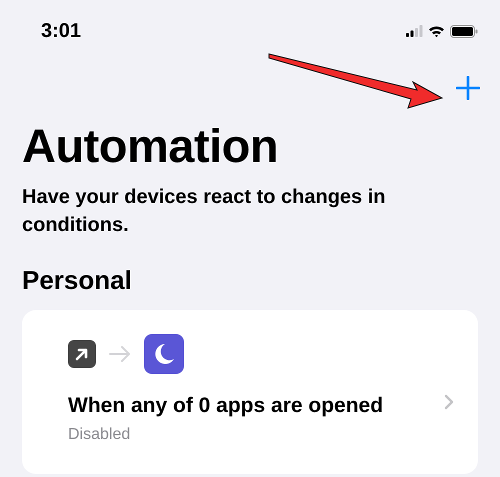 Image resolution: width=500 pixels, height=477 pixels. What do you see at coordinates (151, 145) in the screenshot?
I see `page-title: Automation` at bounding box center [151, 145].